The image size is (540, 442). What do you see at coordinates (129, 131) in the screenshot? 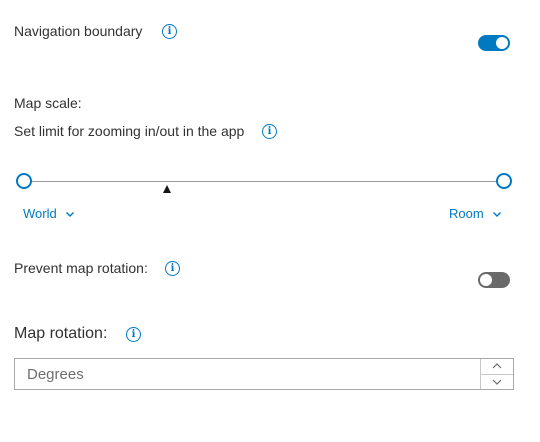
I see `map-scale-description: Set limit for zooming in/out in the app` at bounding box center [129, 131].